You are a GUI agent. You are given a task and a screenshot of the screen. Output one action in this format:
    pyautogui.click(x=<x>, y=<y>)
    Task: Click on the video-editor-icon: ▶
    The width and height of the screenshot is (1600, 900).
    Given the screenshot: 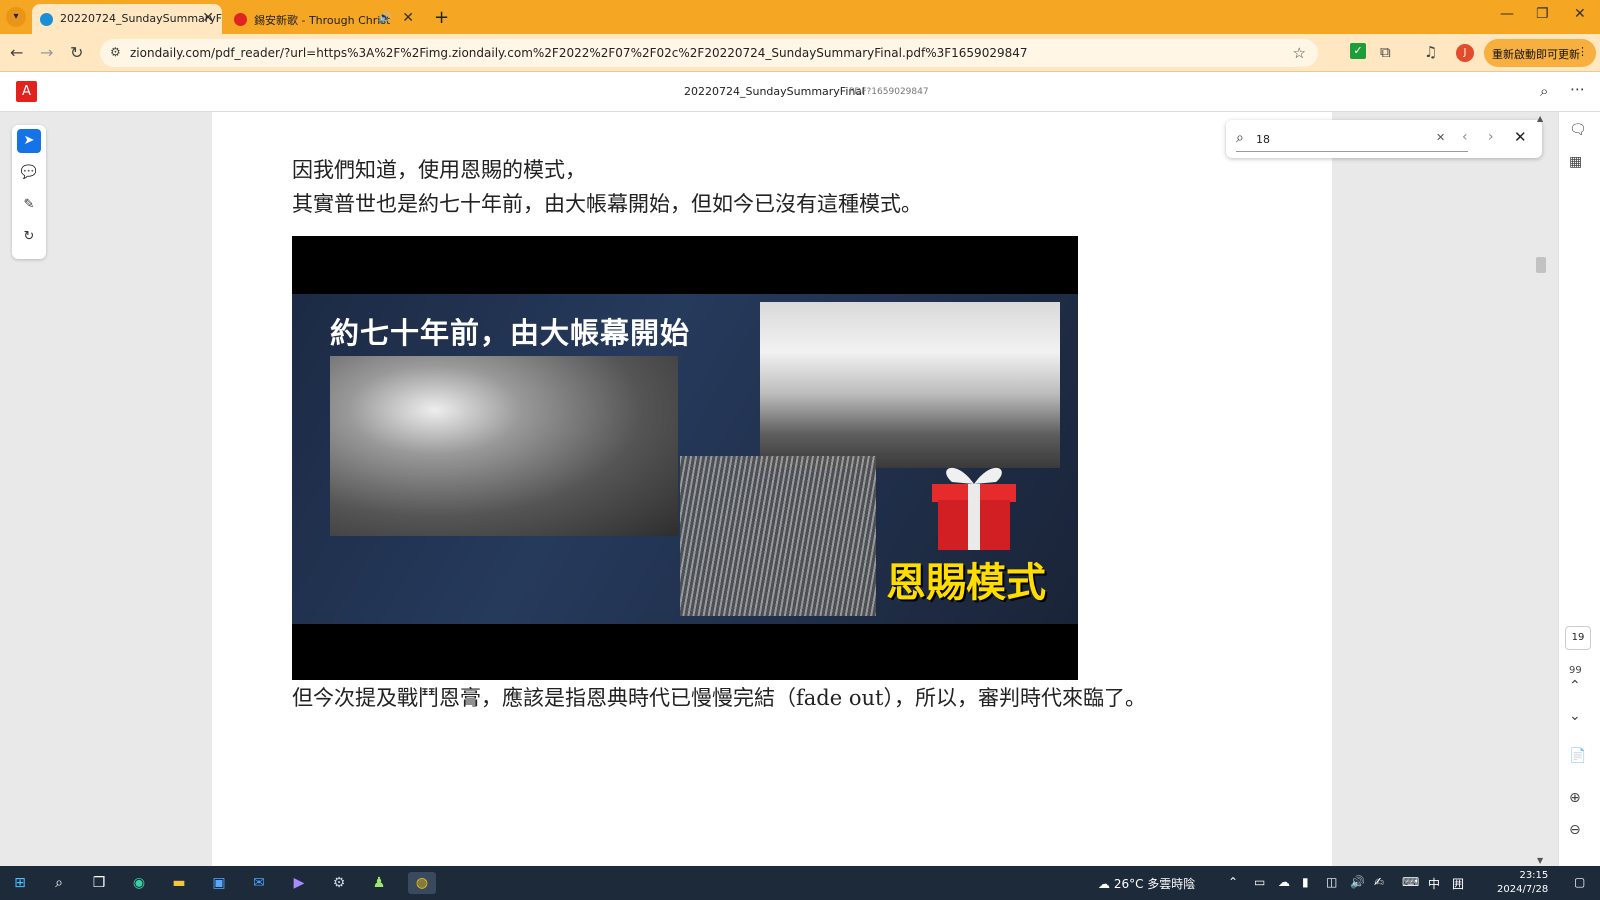 What is the action you would take?
    pyautogui.click(x=299, y=883)
    